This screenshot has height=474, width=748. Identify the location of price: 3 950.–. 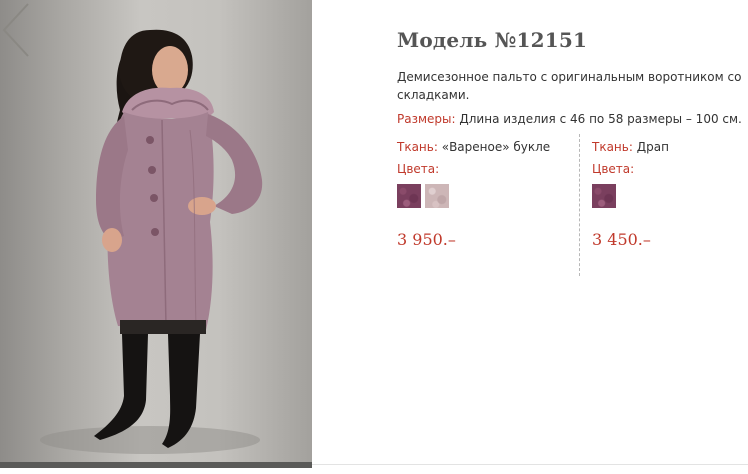
(426, 239).